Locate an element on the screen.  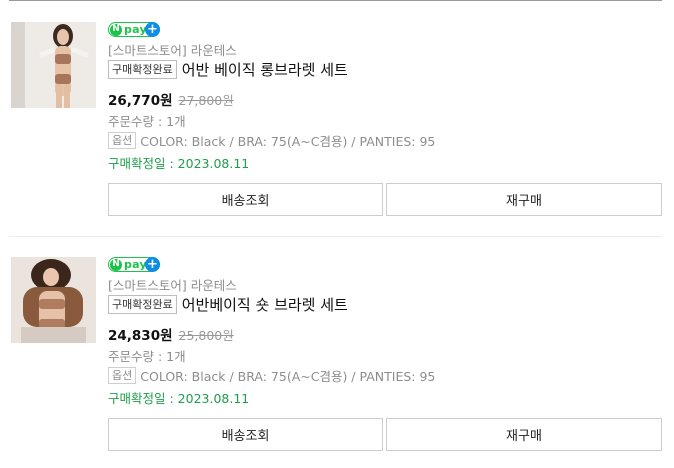
original-price: 27,800원 is located at coordinates (206, 100).